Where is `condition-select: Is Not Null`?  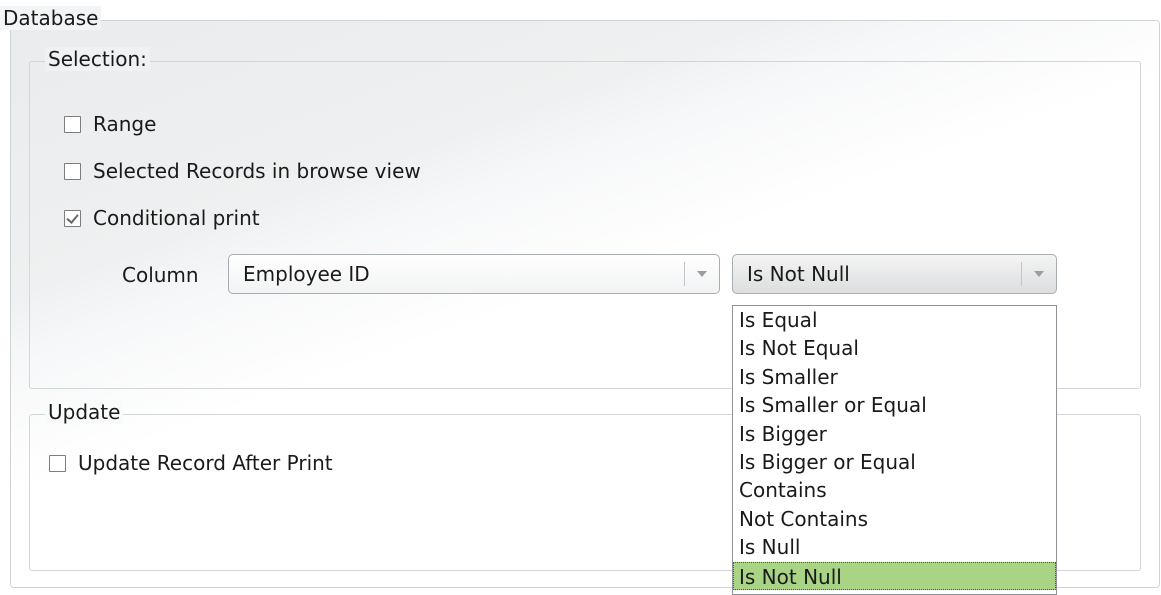
condition-select: Is Not Null is located at coordinates (894, 274).